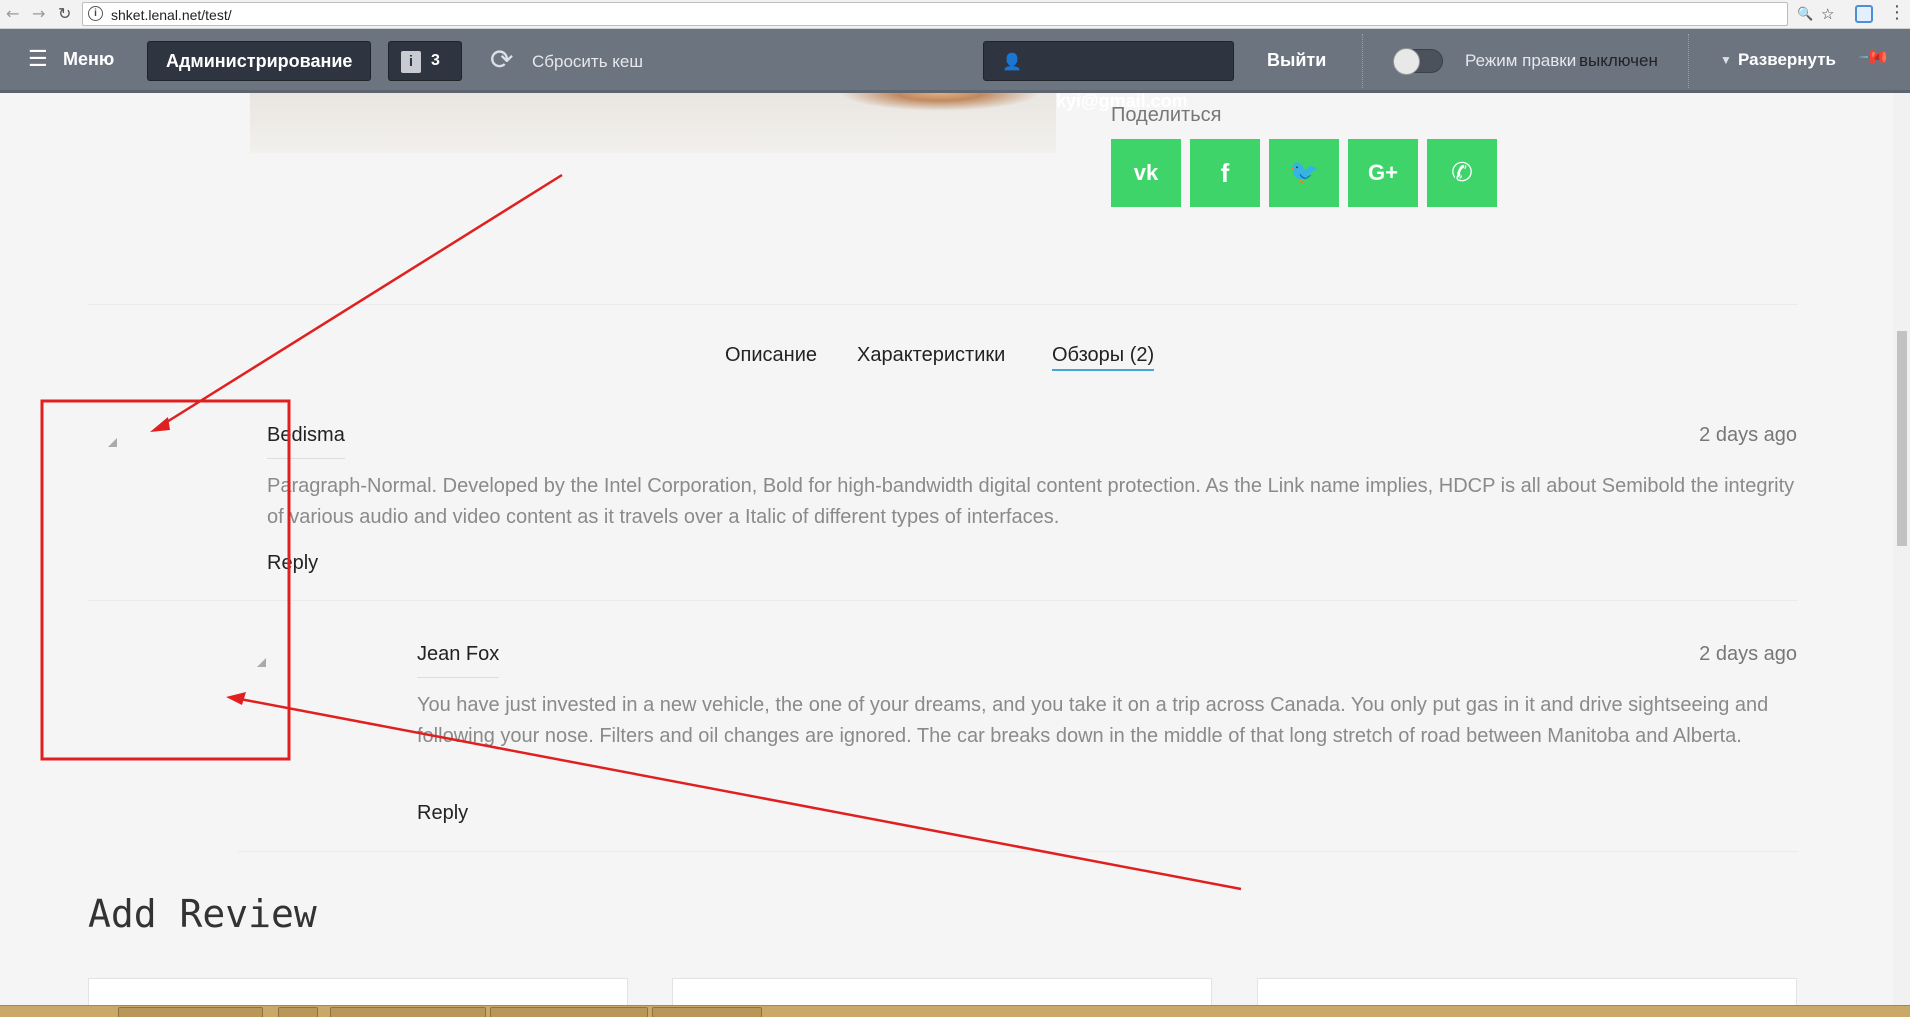  Describe the element at coordinates (95, 13) in the screenshot. I see `info-icon: i` at that location.